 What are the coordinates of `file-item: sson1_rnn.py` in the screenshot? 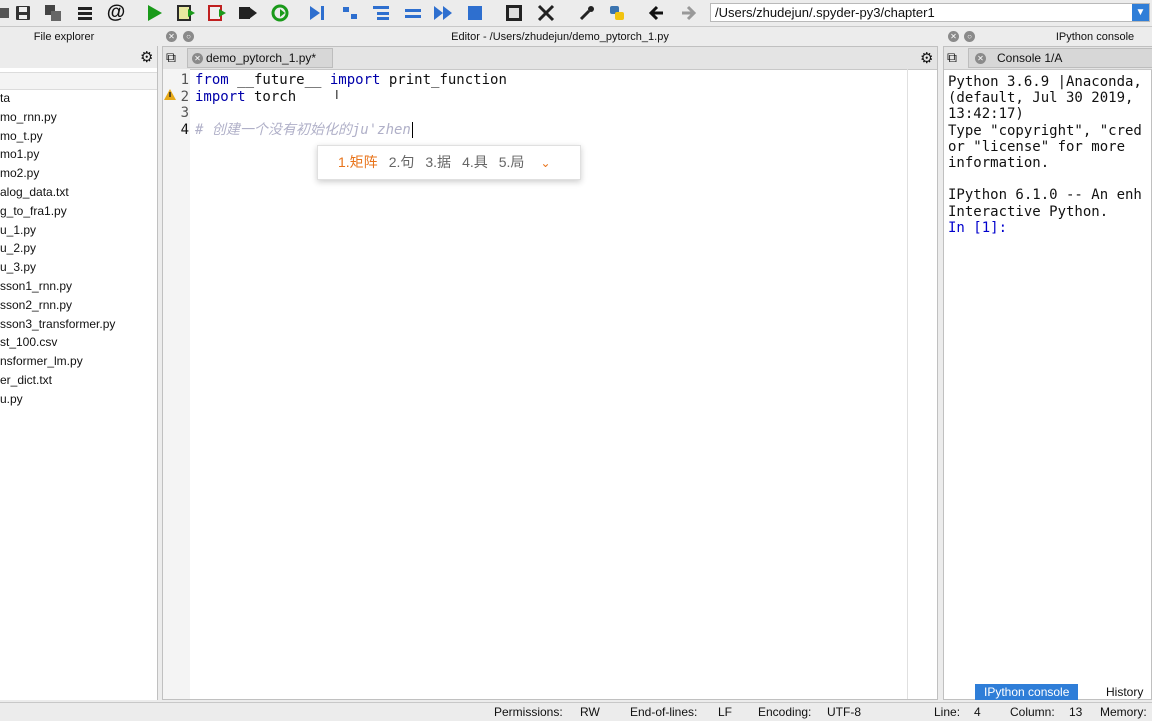 It's located at (78, 286).